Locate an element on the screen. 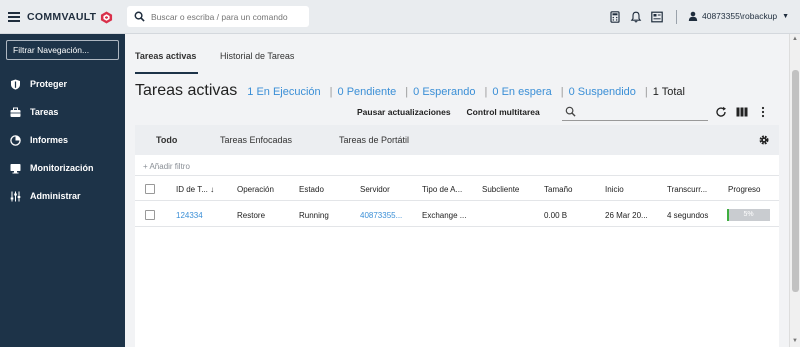  sidebar-item-label: Proteger is located at coordinates (49, 84).